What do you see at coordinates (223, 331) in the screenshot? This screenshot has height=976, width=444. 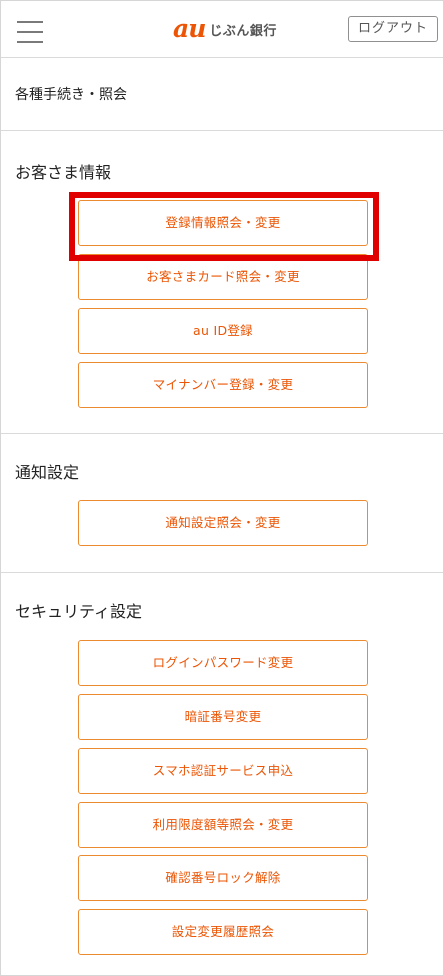 I see `au-id-register-button: au ID登録` at bounding box center [223, 331].